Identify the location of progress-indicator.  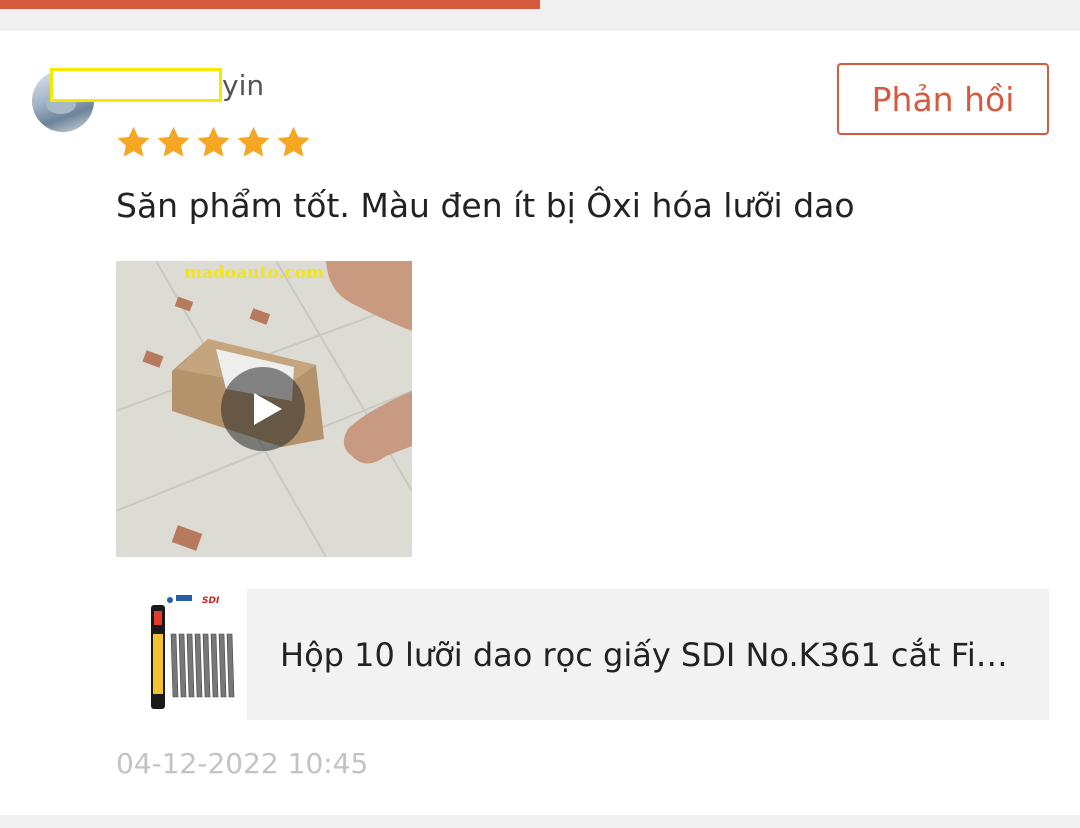
(270, 4).